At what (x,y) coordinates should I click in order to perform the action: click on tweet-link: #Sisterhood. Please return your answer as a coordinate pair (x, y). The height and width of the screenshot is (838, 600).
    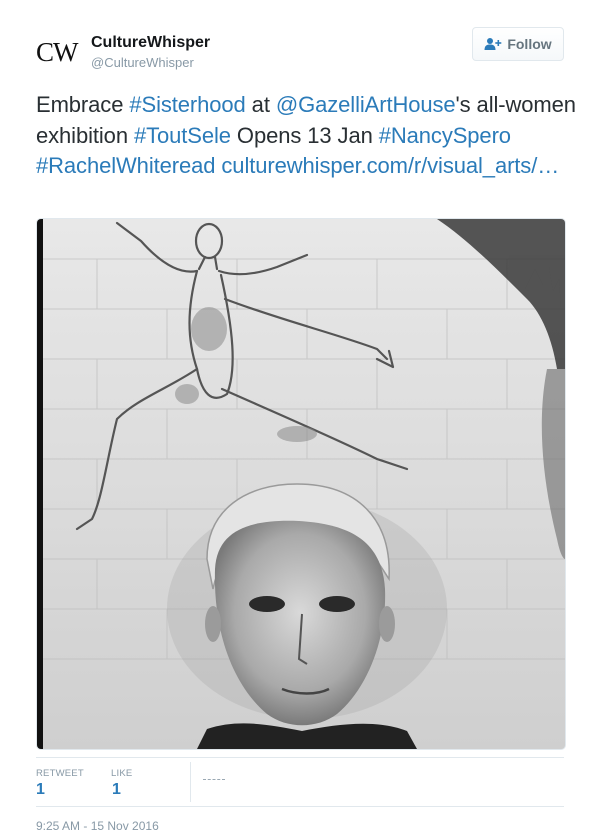
    Looking at the image, I should click on (187, 104).